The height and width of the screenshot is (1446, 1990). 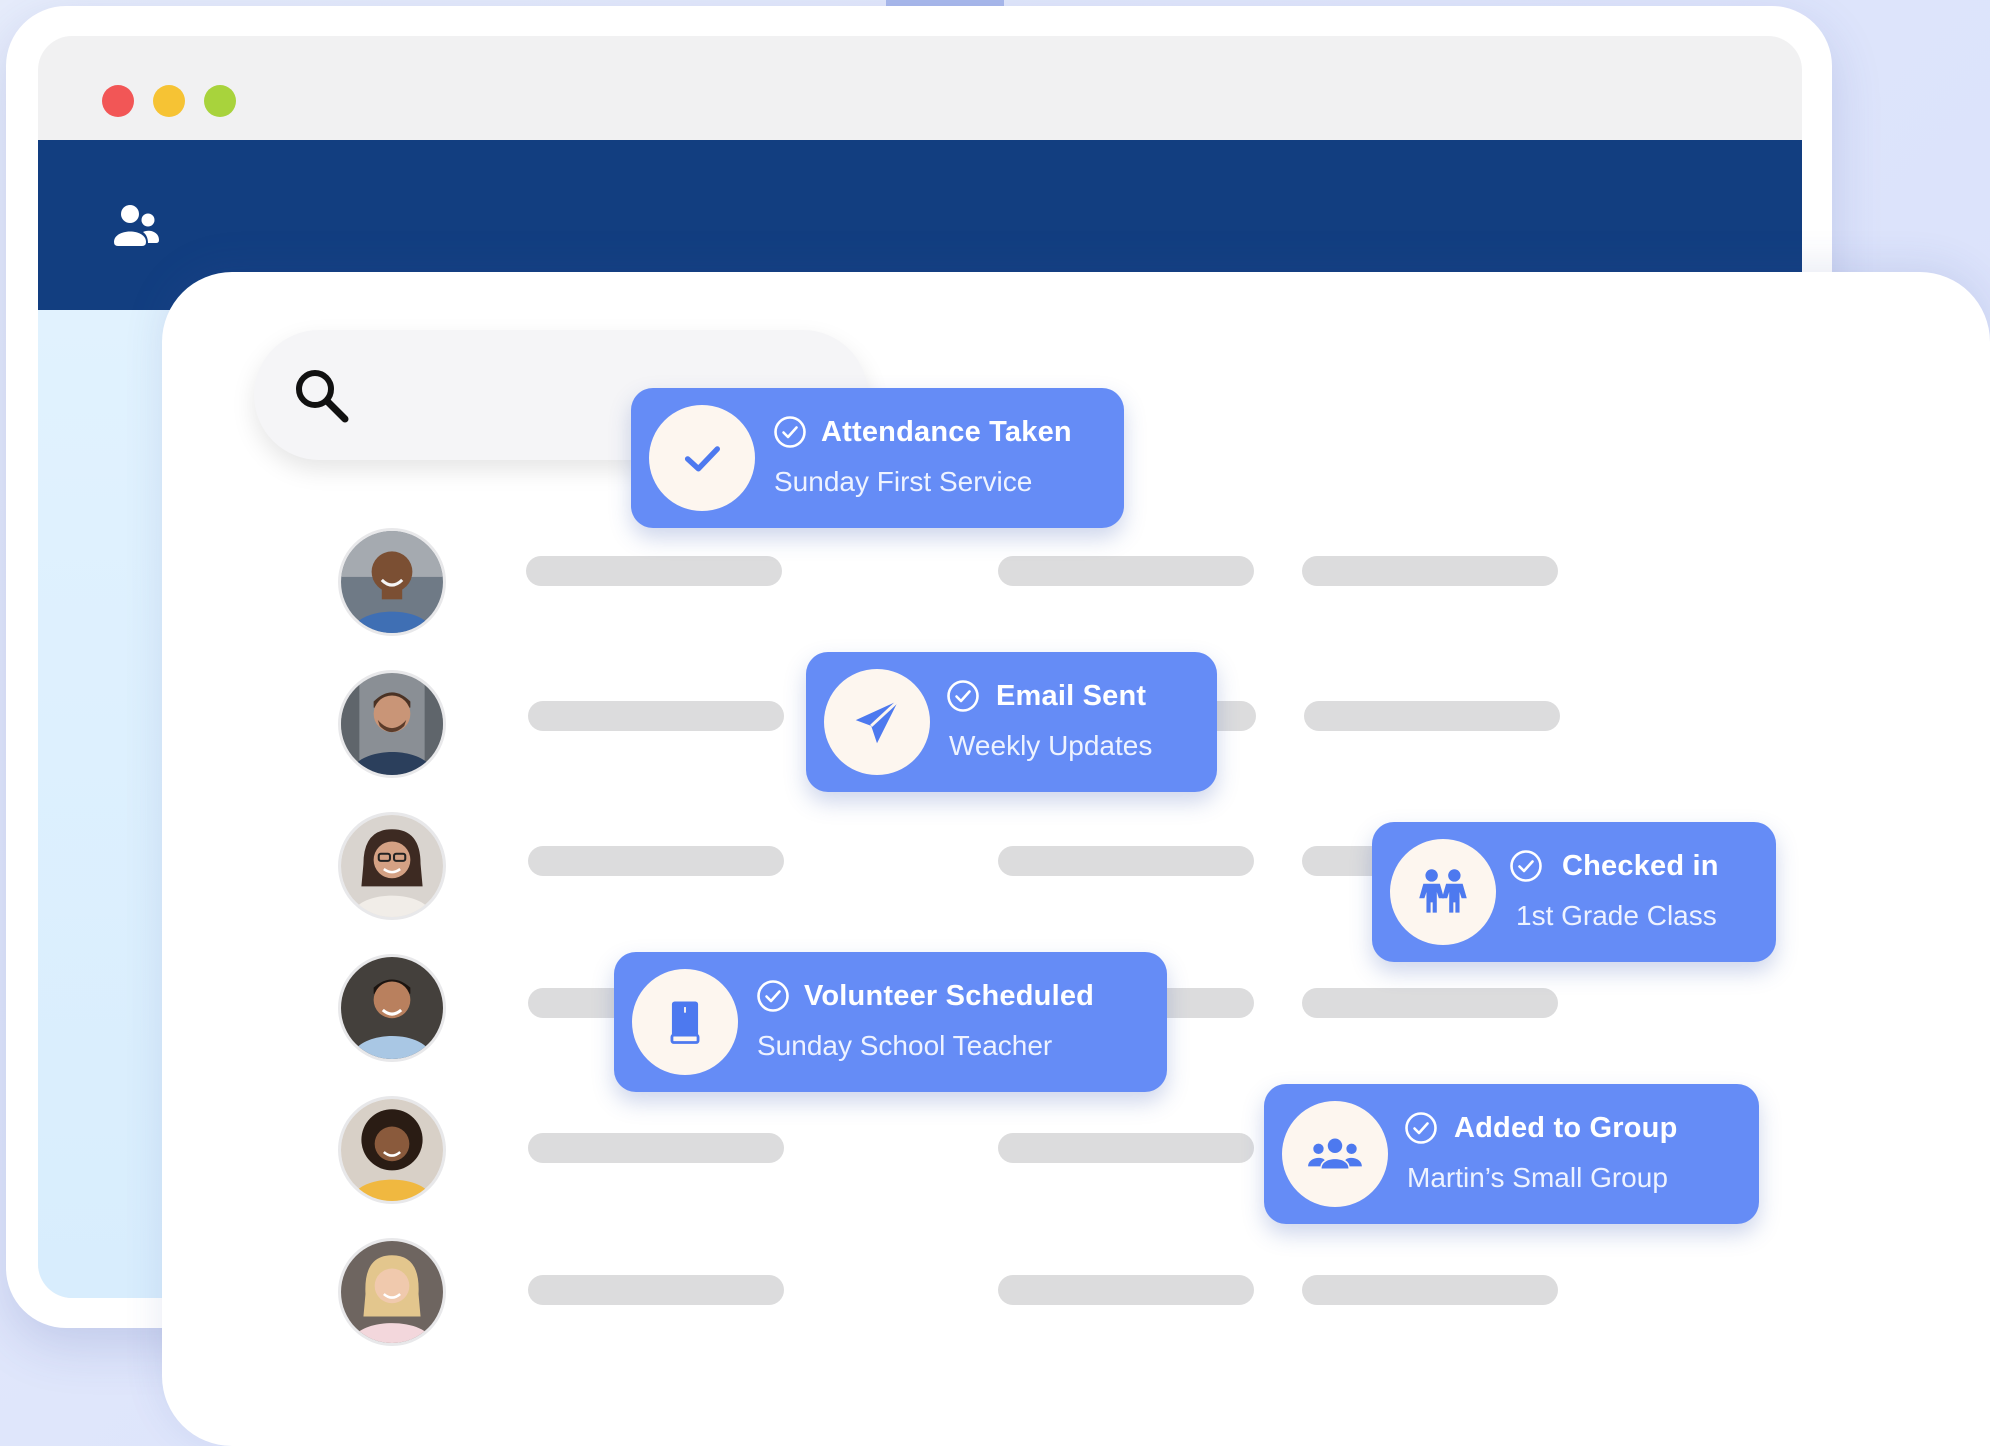 I want to click on notification-added-to-group: Added to Group Martin’s Small Group, so click(x=1511, y=1154).